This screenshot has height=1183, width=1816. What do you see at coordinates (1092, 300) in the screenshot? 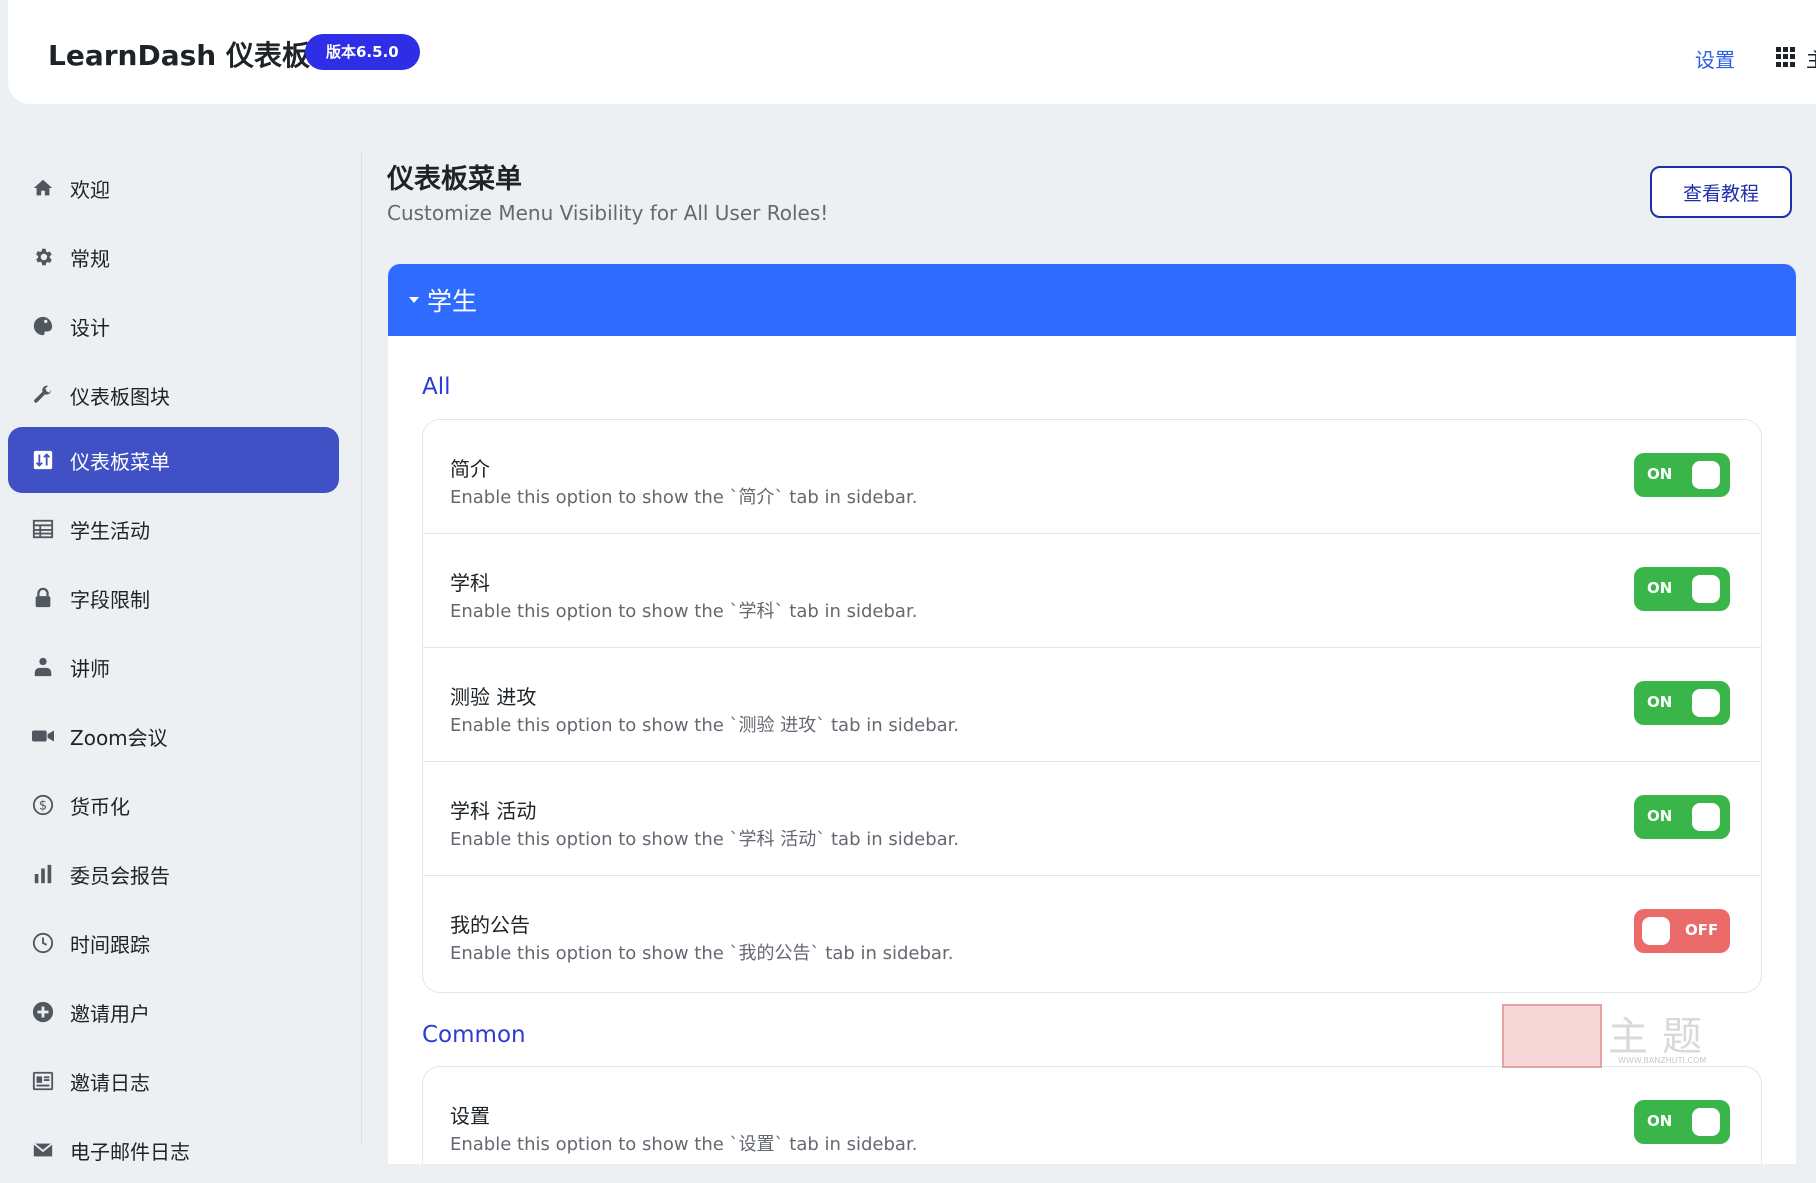
I see `student-panel-header: 学生` at bounding box center [1092, 300].